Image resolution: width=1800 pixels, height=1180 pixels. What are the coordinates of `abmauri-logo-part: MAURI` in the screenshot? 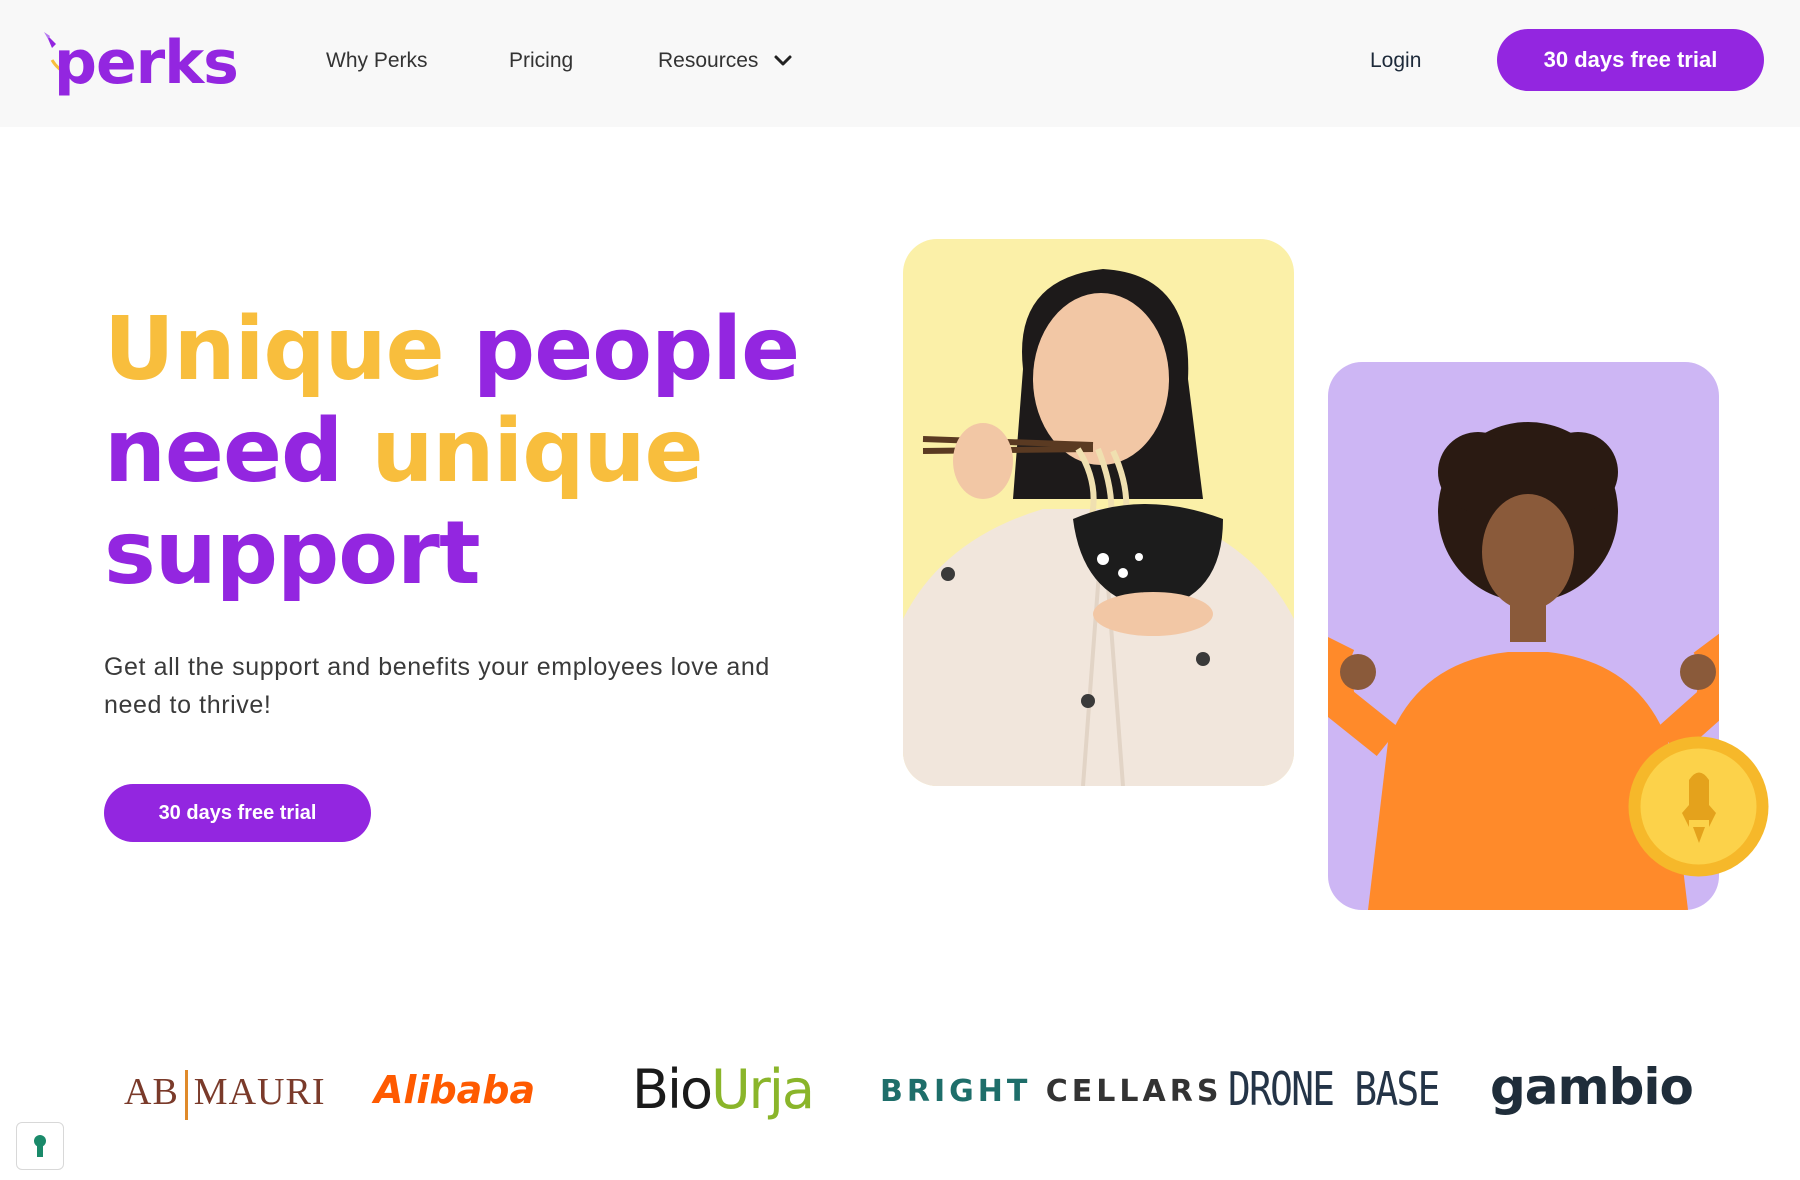 It's located at (259, 1092).